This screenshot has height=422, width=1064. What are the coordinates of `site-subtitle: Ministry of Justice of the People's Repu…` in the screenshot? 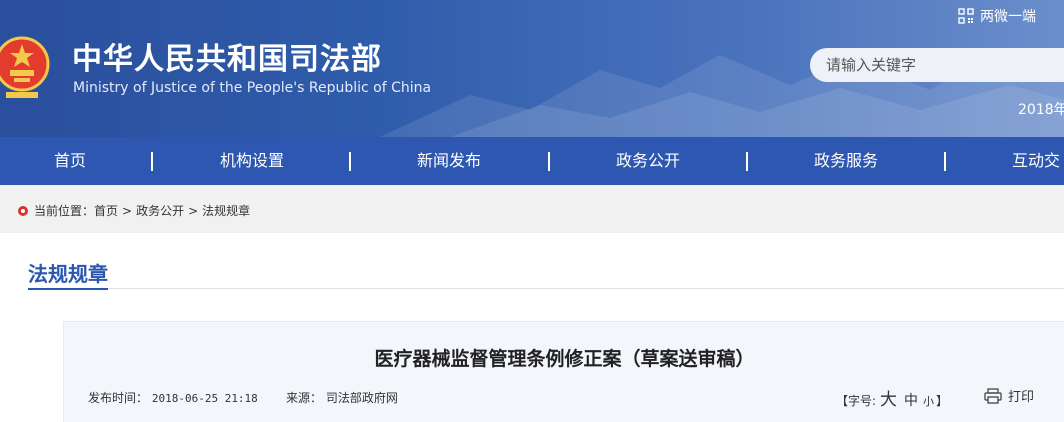 It's located at (252, 88).